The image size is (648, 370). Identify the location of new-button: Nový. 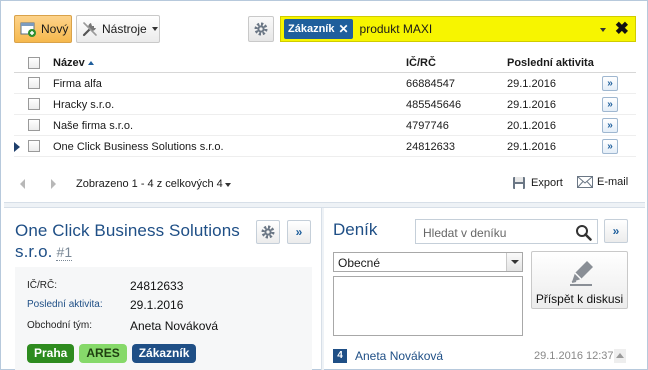
(43, 29).